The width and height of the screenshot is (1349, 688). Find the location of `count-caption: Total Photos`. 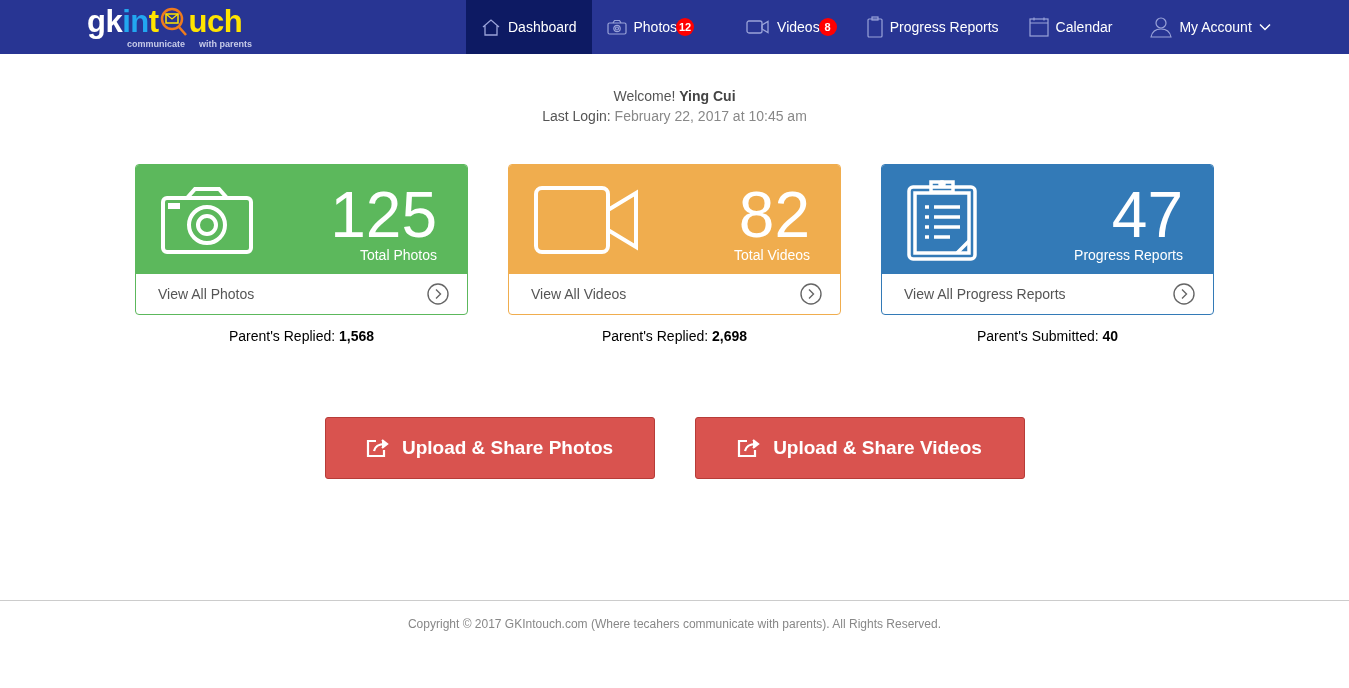

count-caption: Total Photos is located at coordinates (398, 254).